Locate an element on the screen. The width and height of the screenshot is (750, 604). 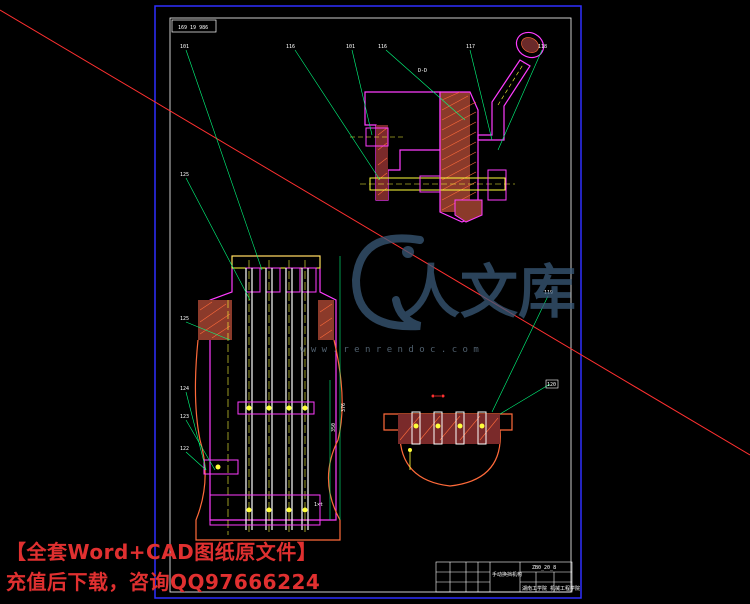
part-number-8: 125 is located at coordinates (184, 319).